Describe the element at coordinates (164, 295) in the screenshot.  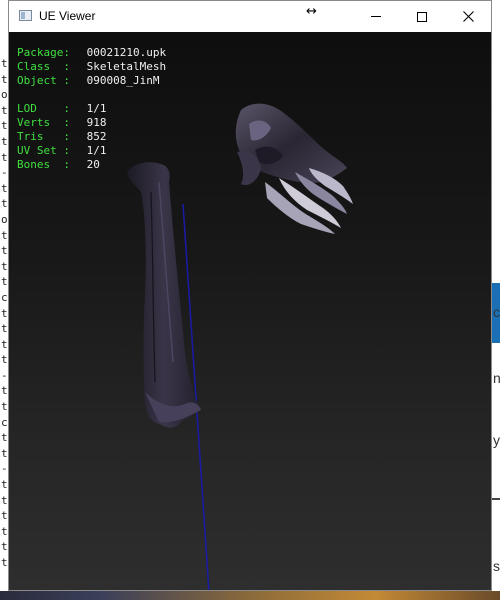
I see `cape-mesh` at that location.